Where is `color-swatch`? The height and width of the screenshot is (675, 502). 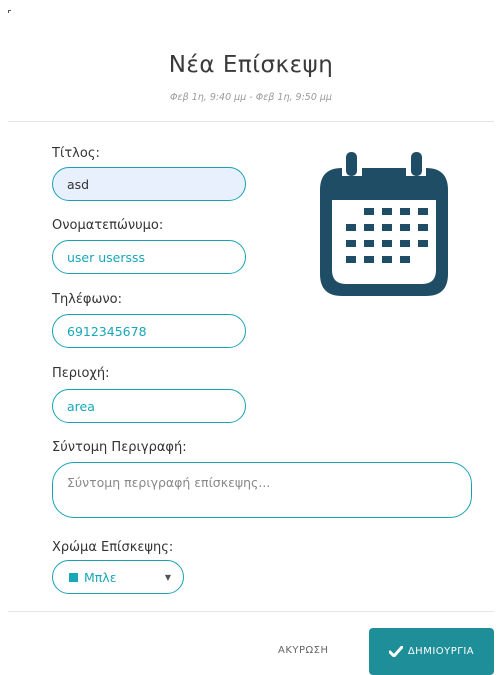
color-swatch is located at coordinates (73, 577).